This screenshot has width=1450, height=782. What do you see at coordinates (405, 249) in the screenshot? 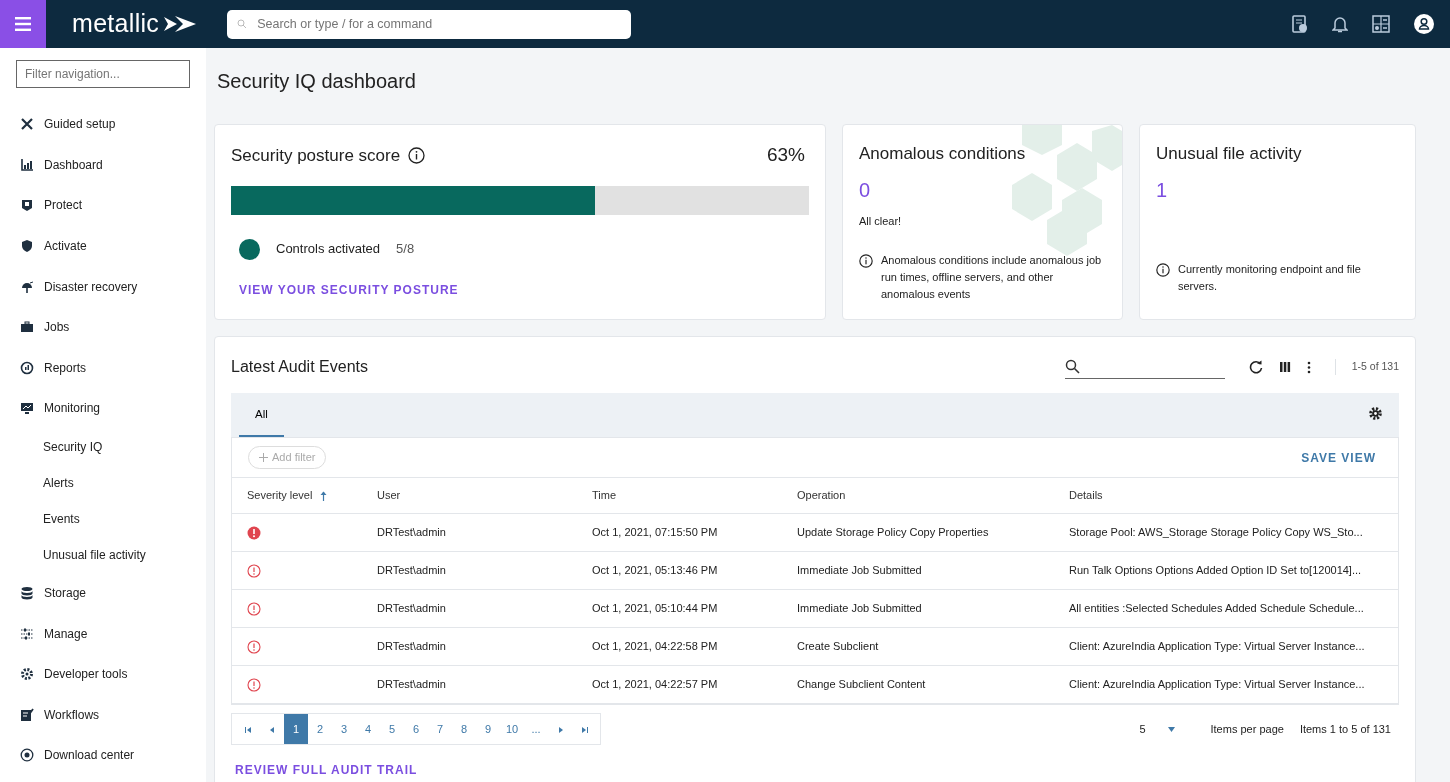
I see `legend-count: 5/8` at bounding box center [405, 249].